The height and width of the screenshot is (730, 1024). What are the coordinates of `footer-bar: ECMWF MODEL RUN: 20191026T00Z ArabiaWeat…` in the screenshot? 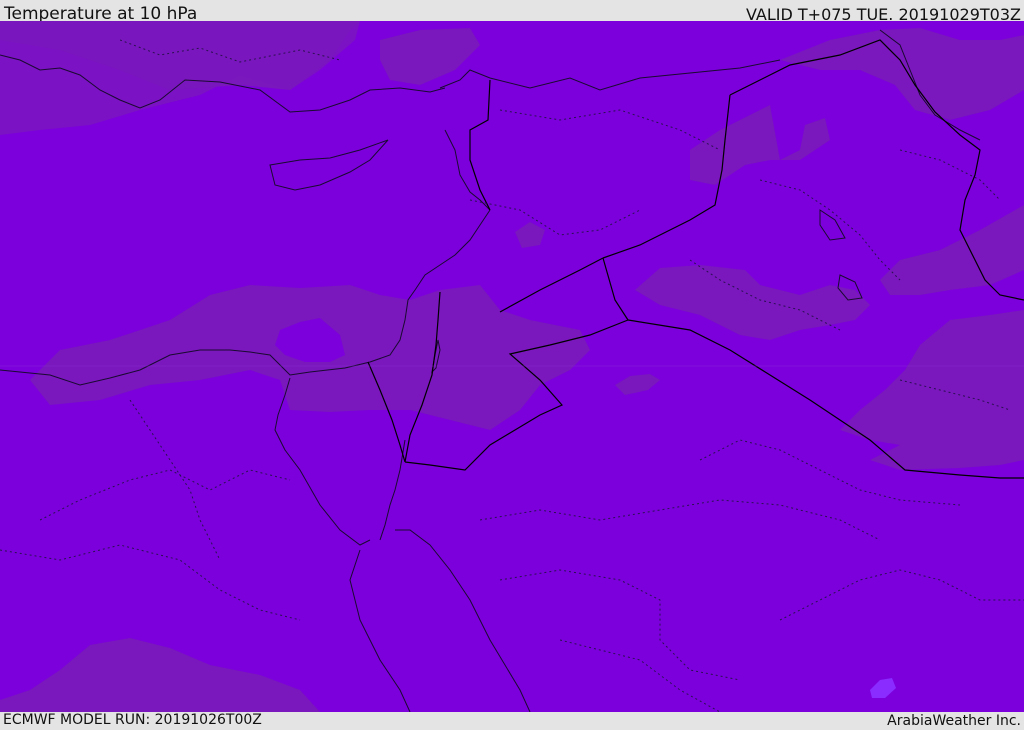 It's located at (512, 720).